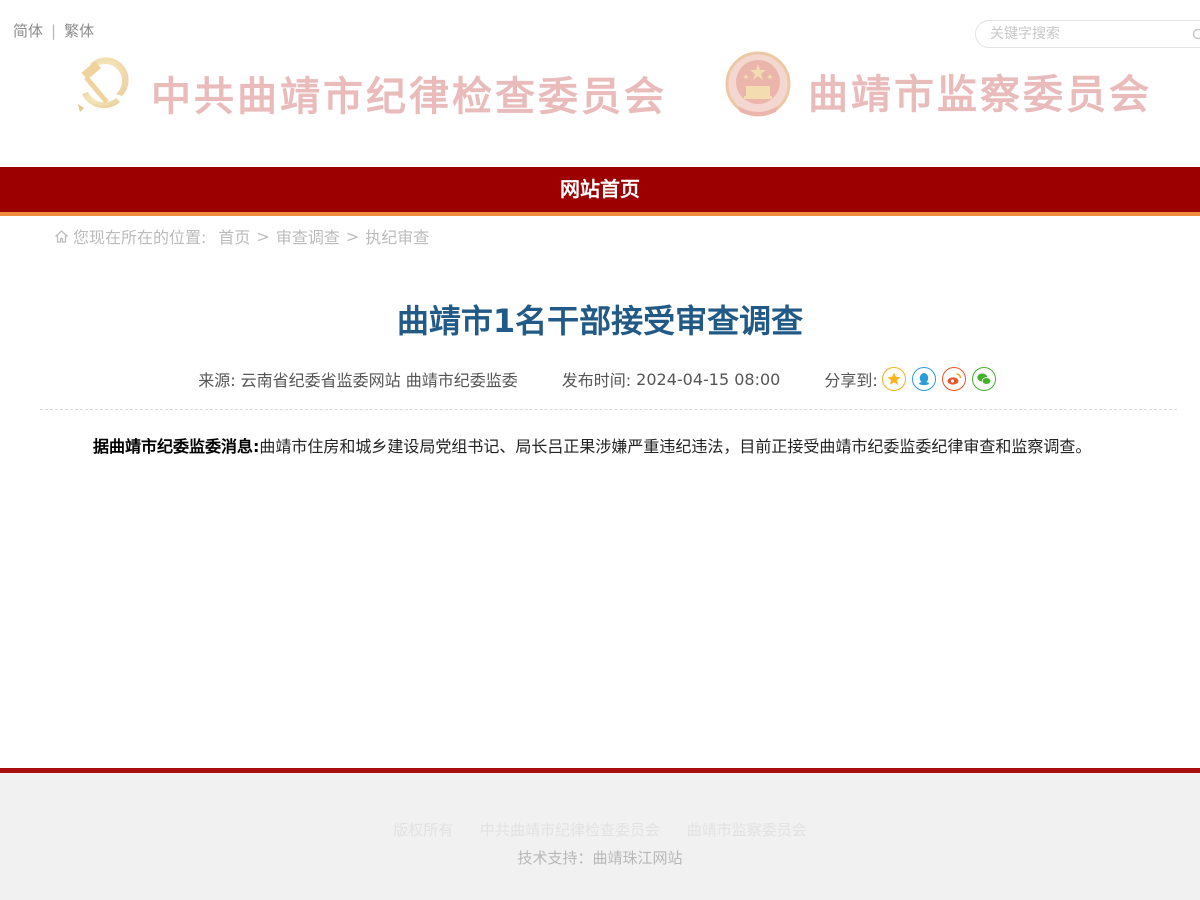  What do you see at coordinates (101, 85) in the screenshot?
I see `party-emblem-icon` at bounding box center [101, 85].